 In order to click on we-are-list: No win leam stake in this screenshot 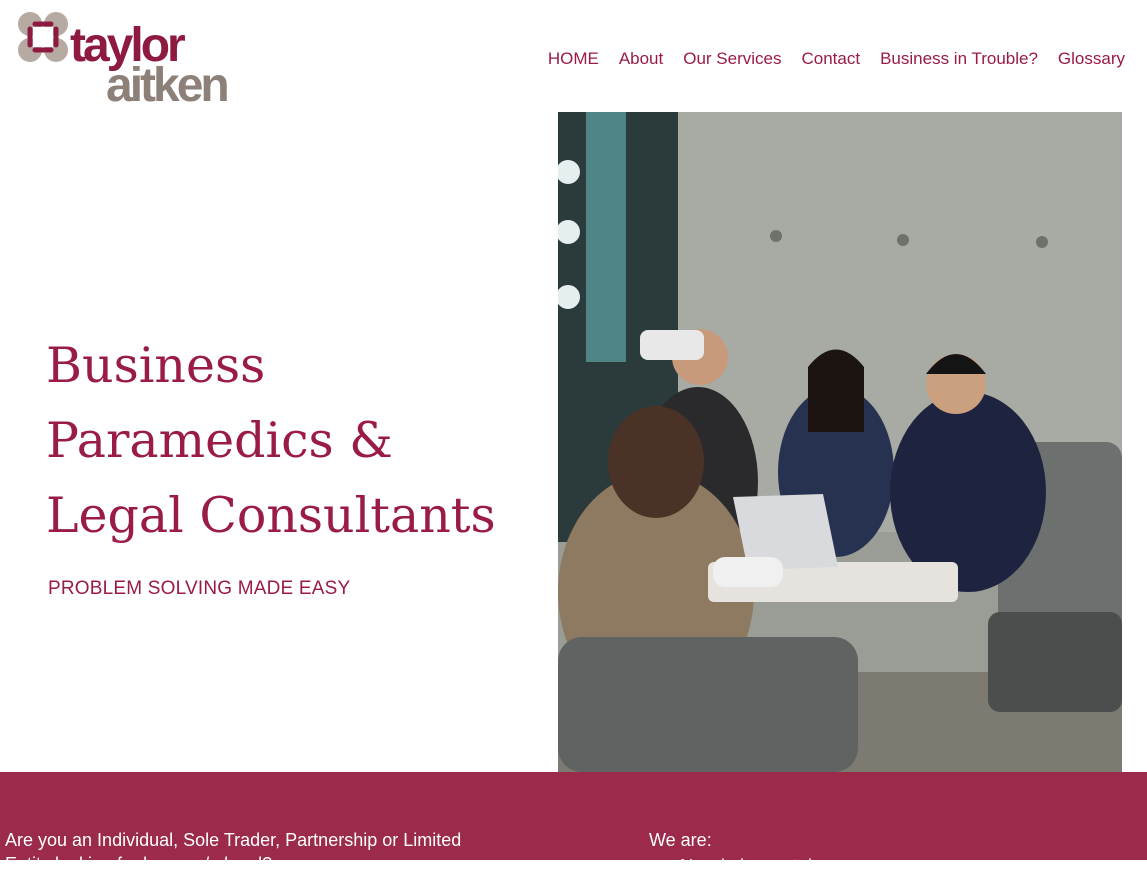, I will do `click(743, 866)`.